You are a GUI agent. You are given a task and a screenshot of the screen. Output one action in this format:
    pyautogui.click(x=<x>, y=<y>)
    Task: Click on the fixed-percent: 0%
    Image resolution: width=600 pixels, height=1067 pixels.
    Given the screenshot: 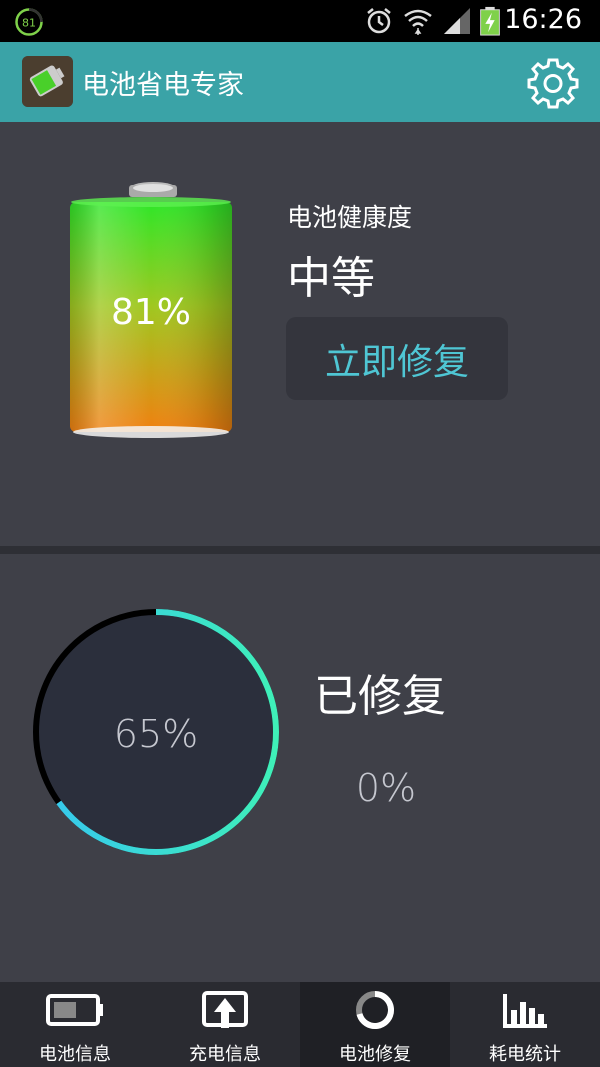 What is the action you would take?
    pyautogui.click(x=386, y=788)
    